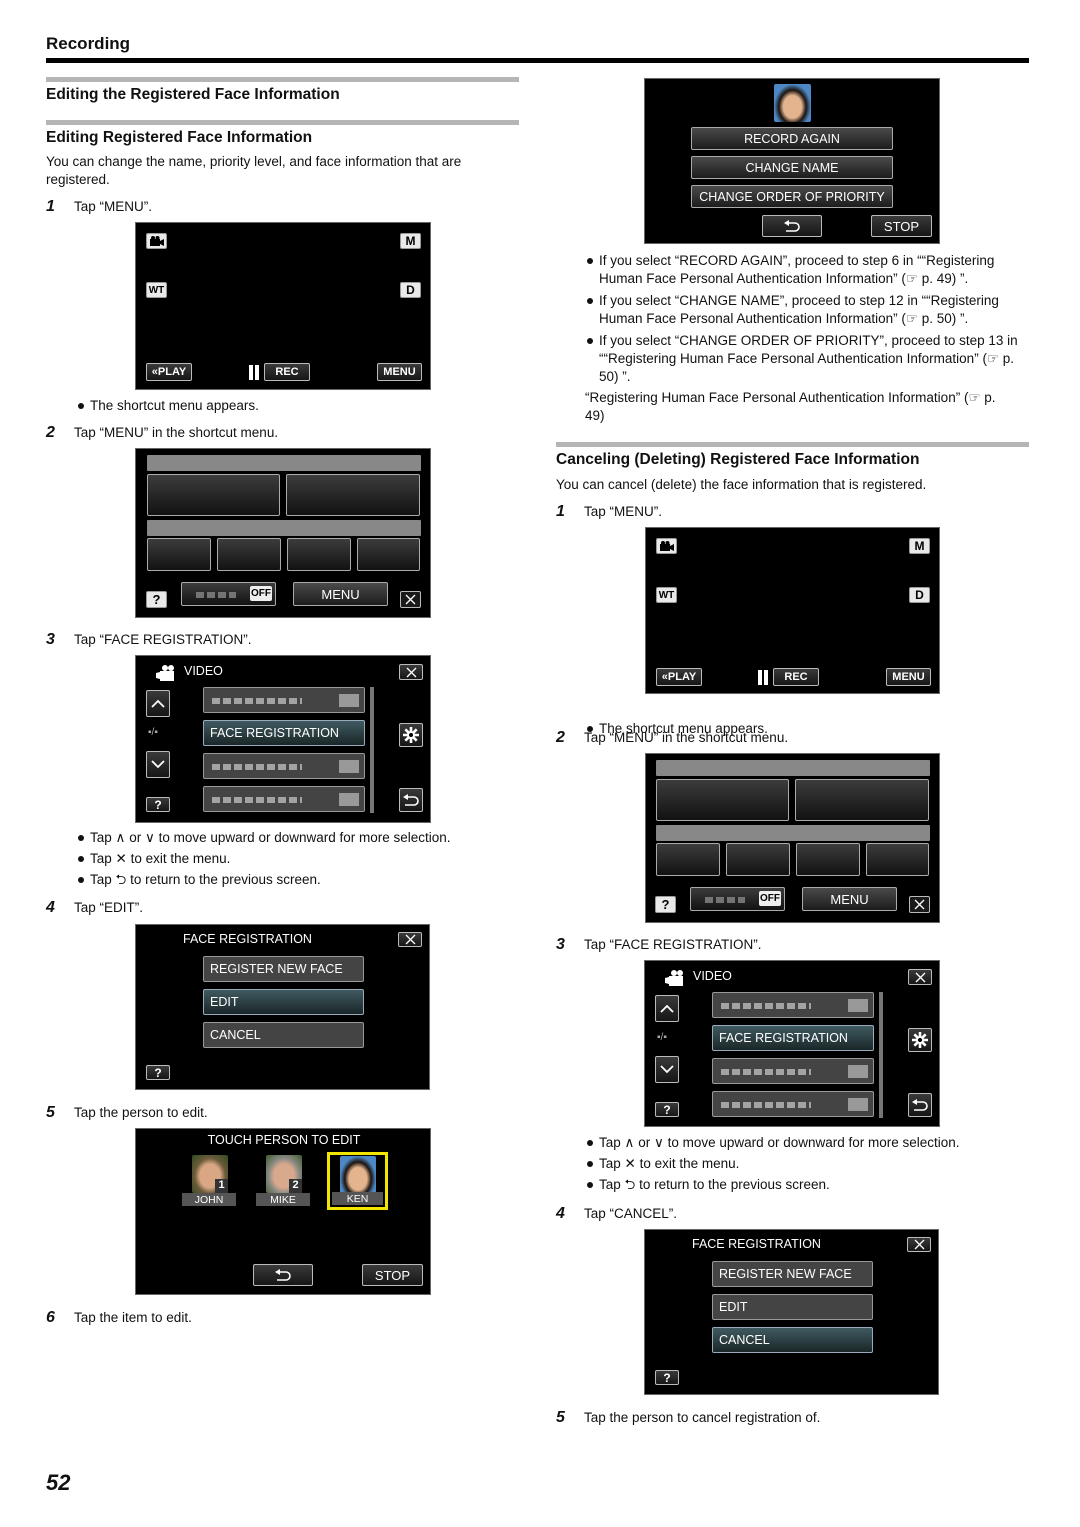 This screenshot has height=1527, width=1080. I want to click on menu-title: VIDEO, so click(712, 976).